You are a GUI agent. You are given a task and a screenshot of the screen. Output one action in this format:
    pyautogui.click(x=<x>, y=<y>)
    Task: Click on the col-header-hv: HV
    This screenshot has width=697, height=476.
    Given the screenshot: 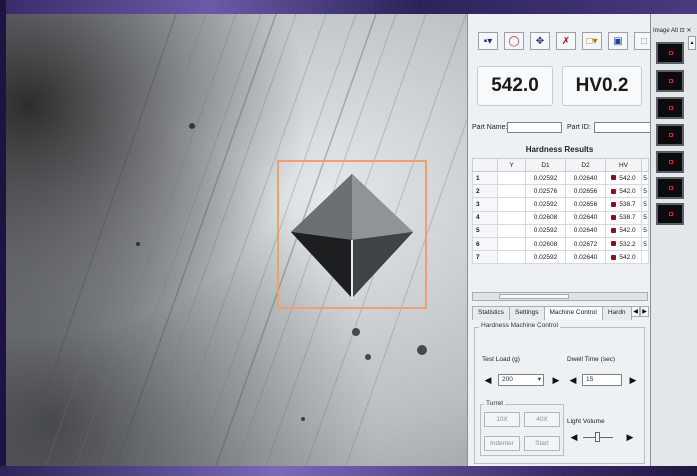 What is the action you would take?
    pyautogui.click(x=623, y=165)
    